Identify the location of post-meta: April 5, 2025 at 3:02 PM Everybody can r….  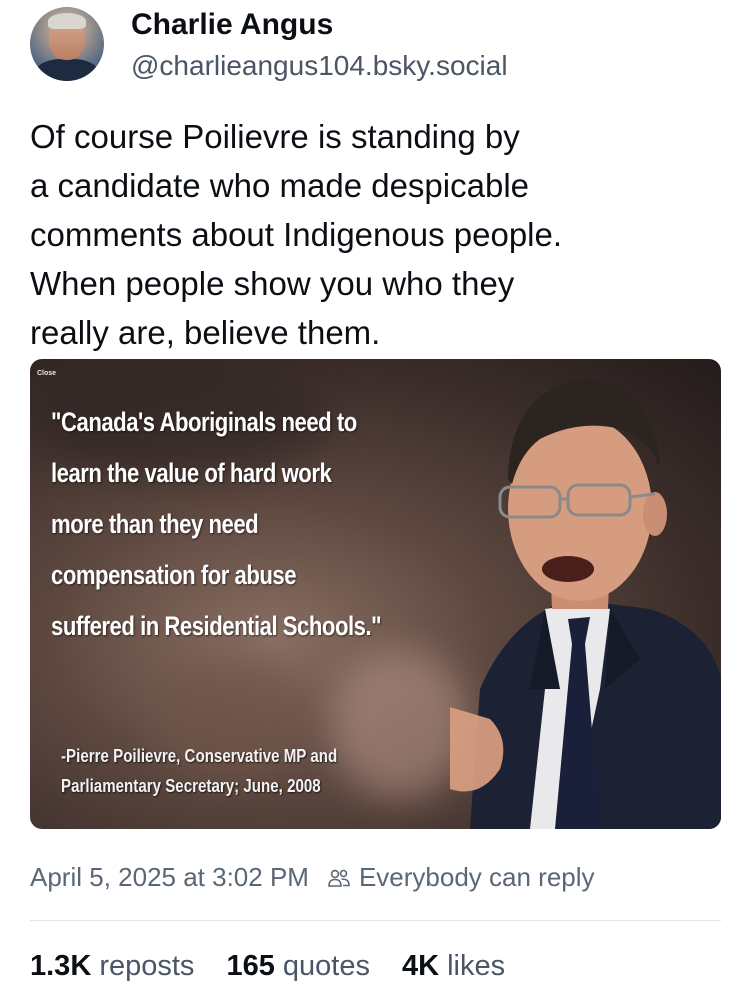
(312, 877).